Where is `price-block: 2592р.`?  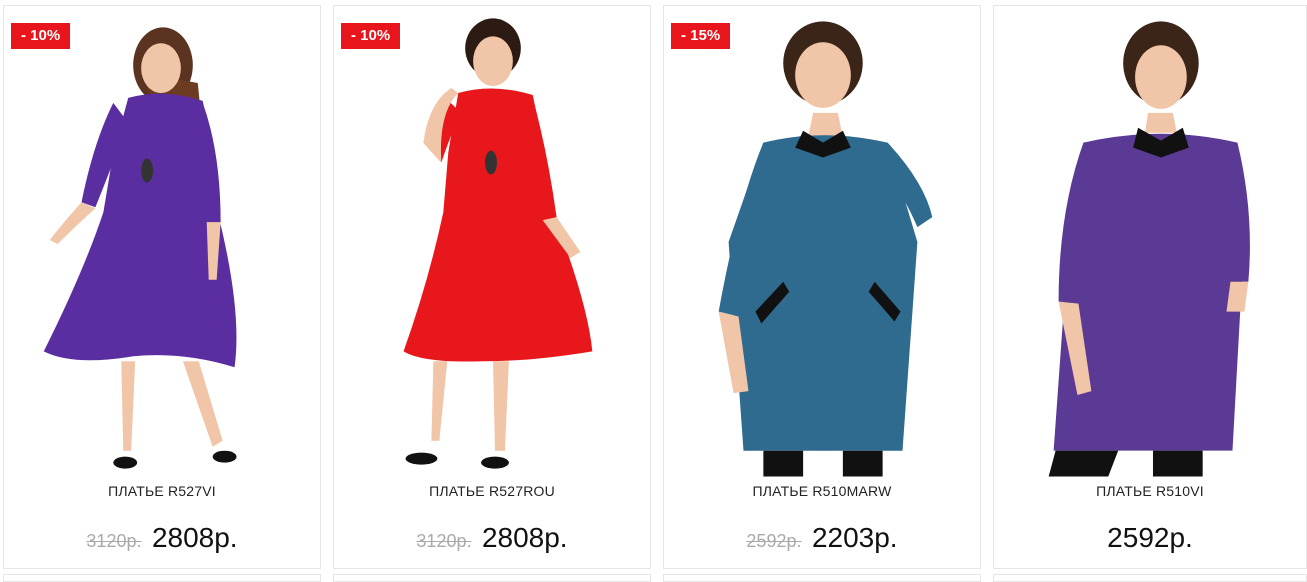
price-block: 2592р. is located at coordinates (1150, 538).